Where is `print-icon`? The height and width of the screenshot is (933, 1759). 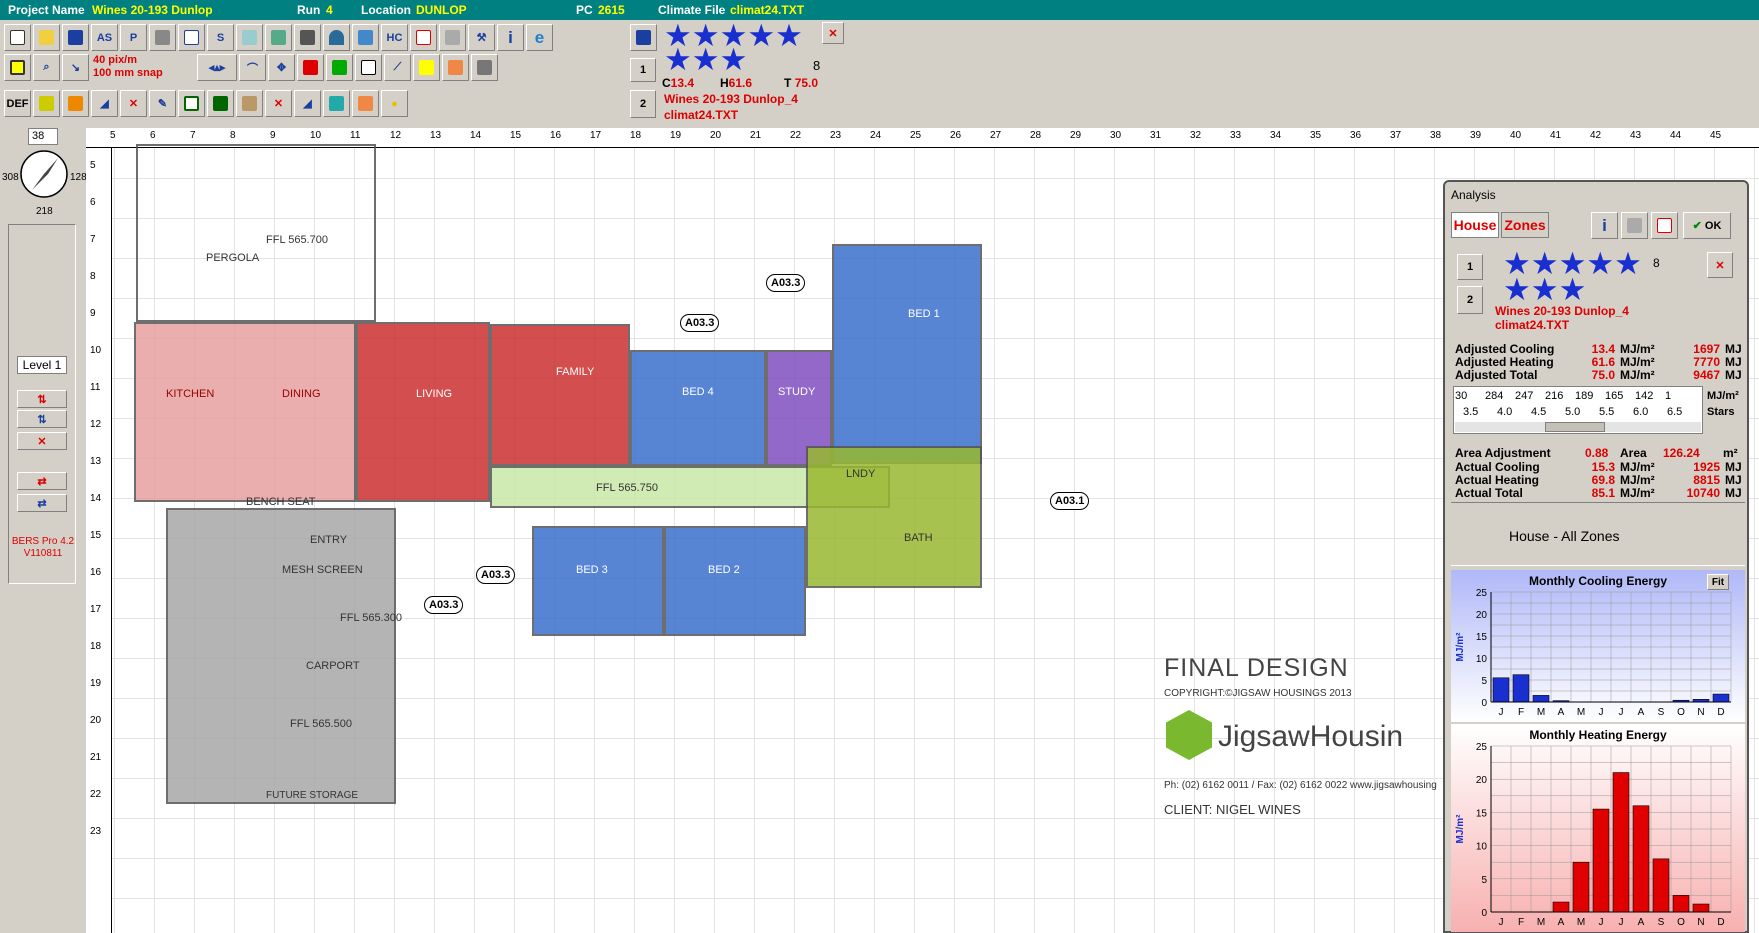
print-icon is located at coordinates (452, 37).